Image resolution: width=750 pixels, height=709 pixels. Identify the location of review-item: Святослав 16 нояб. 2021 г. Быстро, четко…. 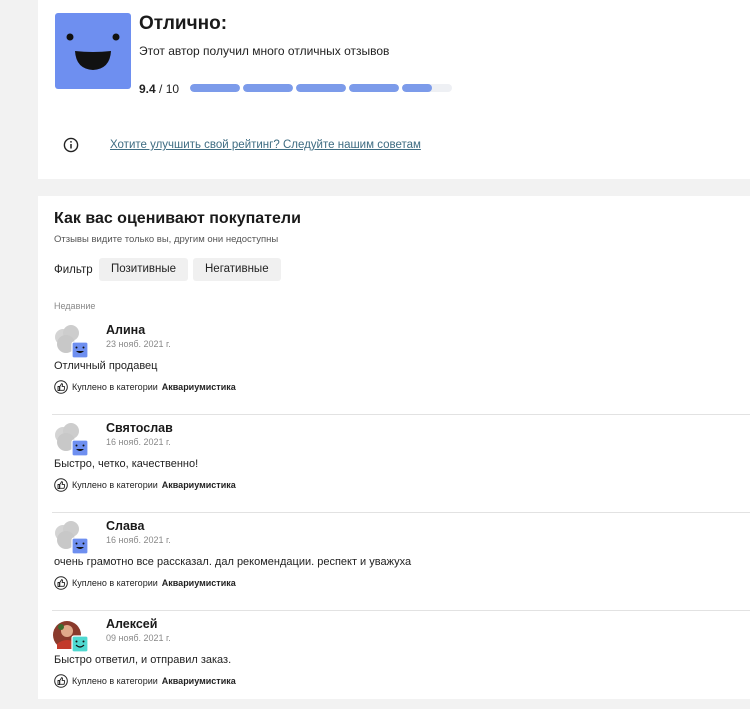
(394, 464).